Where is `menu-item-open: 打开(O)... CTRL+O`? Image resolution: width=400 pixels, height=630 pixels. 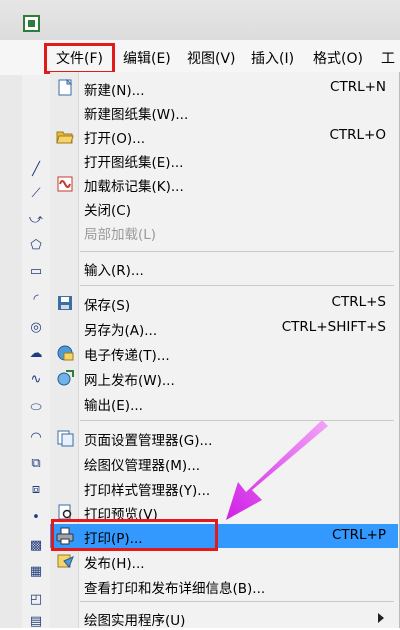
menu-item-open: 打开(O)... CTRL+O is located at coordinates (224, 136).